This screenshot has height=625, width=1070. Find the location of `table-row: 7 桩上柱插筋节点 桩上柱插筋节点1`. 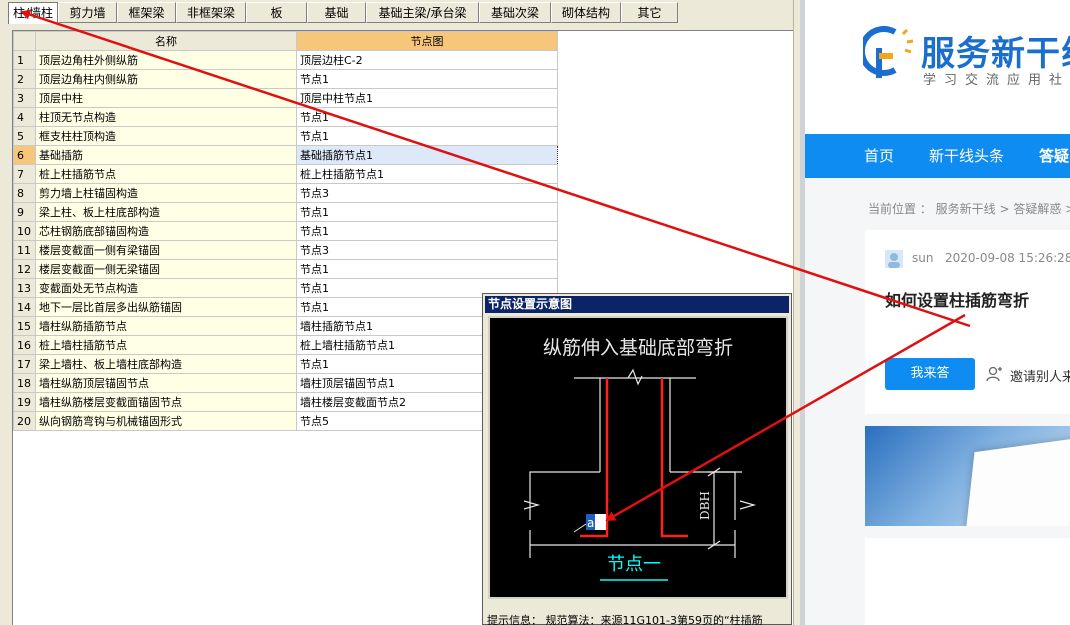

table-row: 7 桩上柱插筋节点 桩上柱插筋节点1 is located at coordinates (285, 174).